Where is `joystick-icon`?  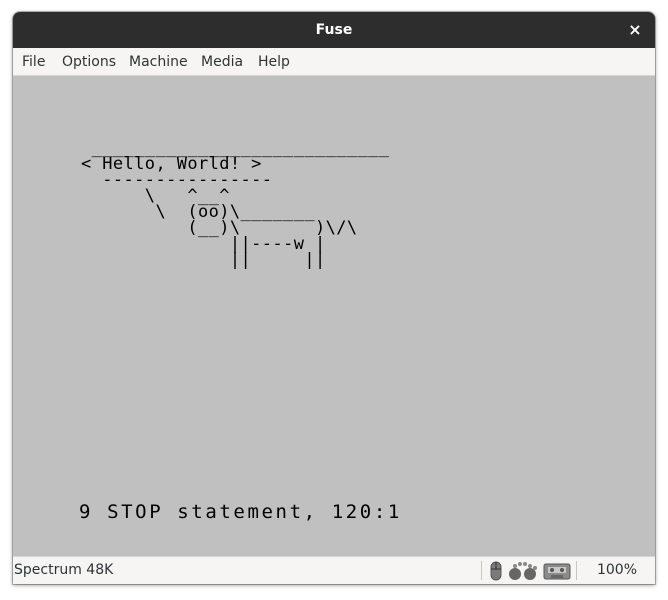 joystick-icon is located at coordinates (523, 571).